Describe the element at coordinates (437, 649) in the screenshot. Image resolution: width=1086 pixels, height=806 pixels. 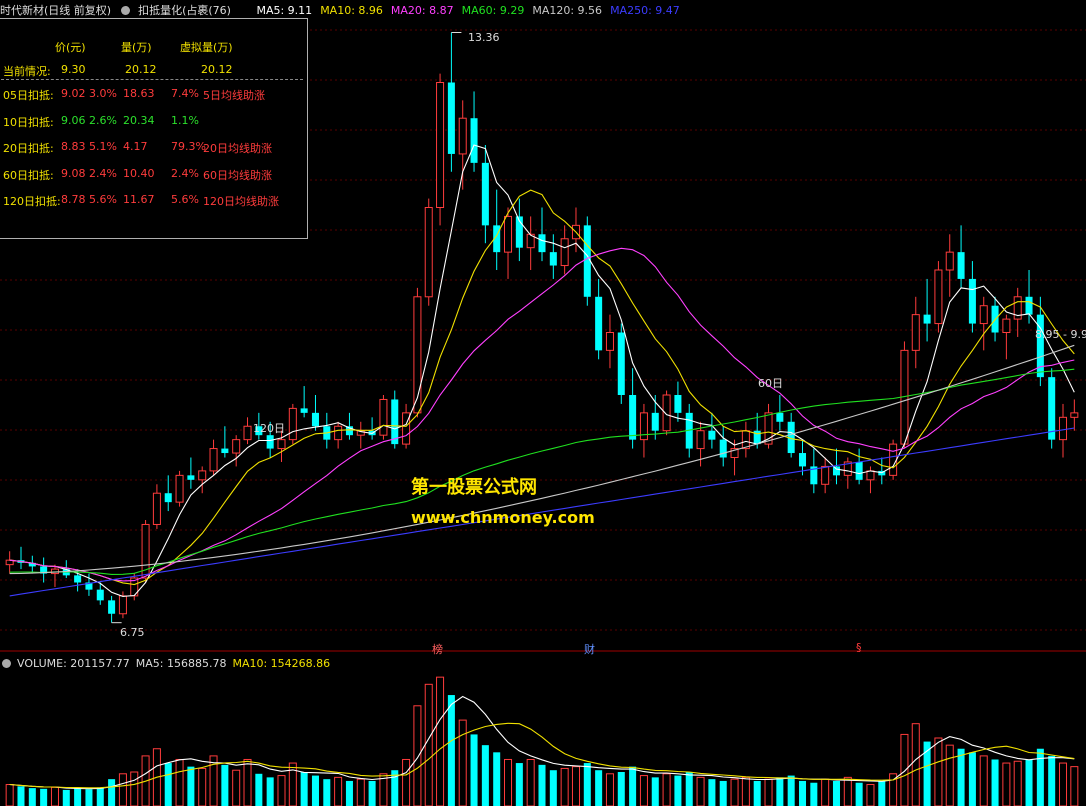
I see `event-marker-1: 榜` at that location.